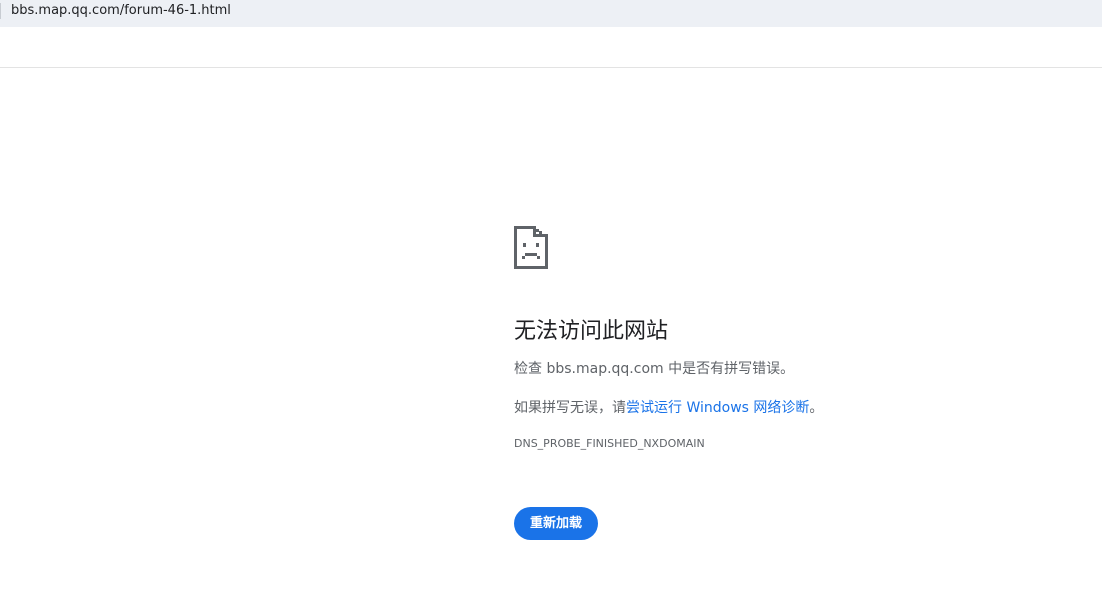 The width and height of the screenshot is (1102, 590). What do you see at coordinates (570, 408) in the screenshot?
I see `diag-prefix: 如果拼写无误，请` at bounding box center [570, 408].